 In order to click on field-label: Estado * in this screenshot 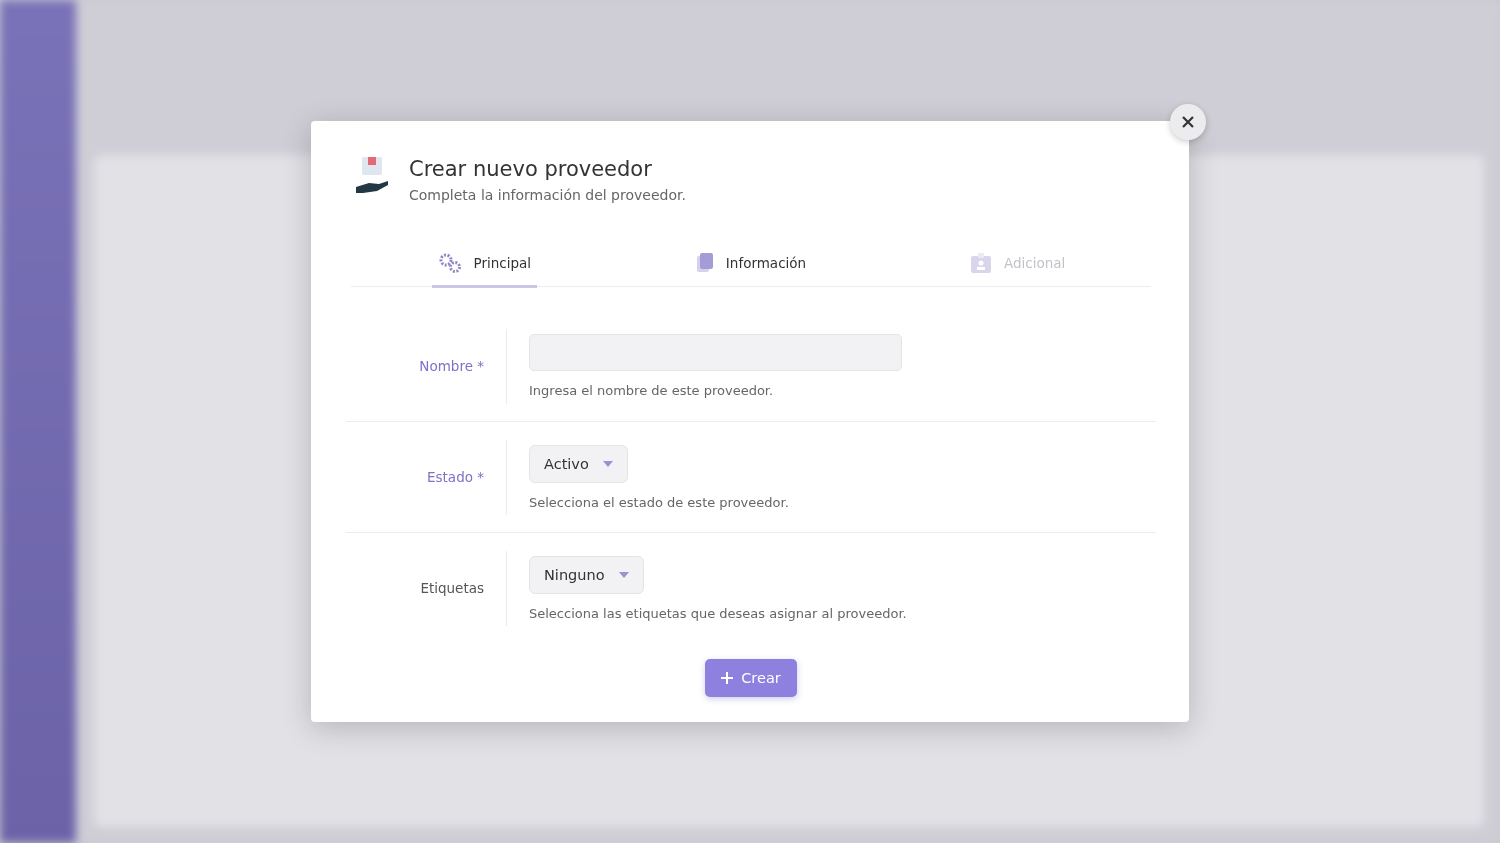, I will do `click(455, 477)`.